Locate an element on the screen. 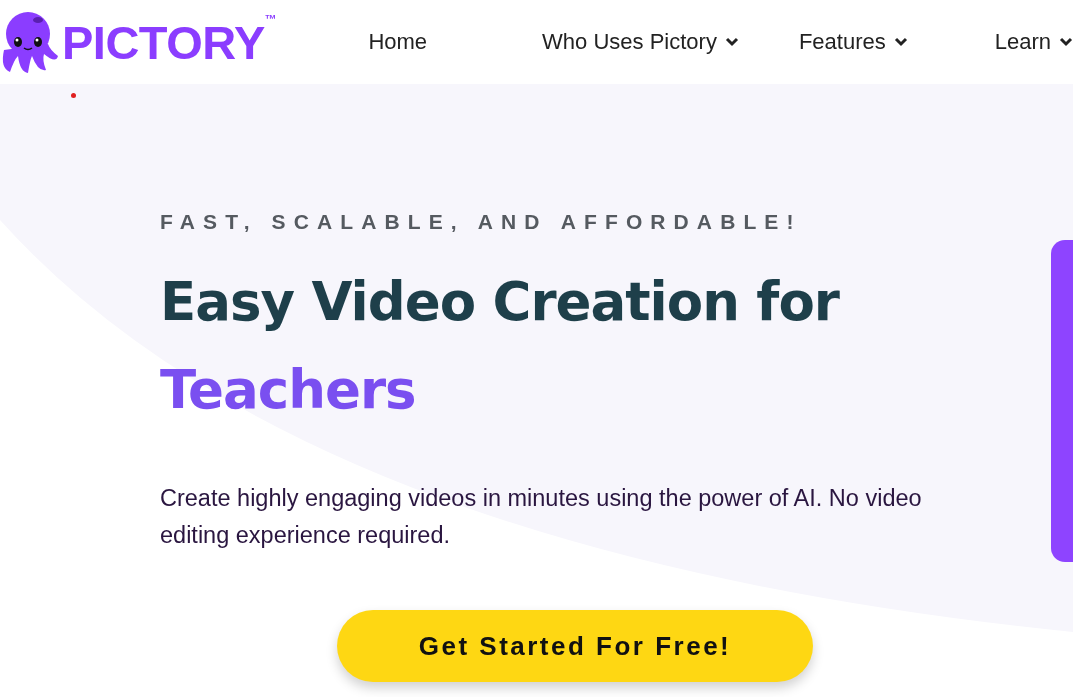 This screenshot has height=697, width=1073. get-started-button: Get Started For Free! is located at coordinates (575, 646).